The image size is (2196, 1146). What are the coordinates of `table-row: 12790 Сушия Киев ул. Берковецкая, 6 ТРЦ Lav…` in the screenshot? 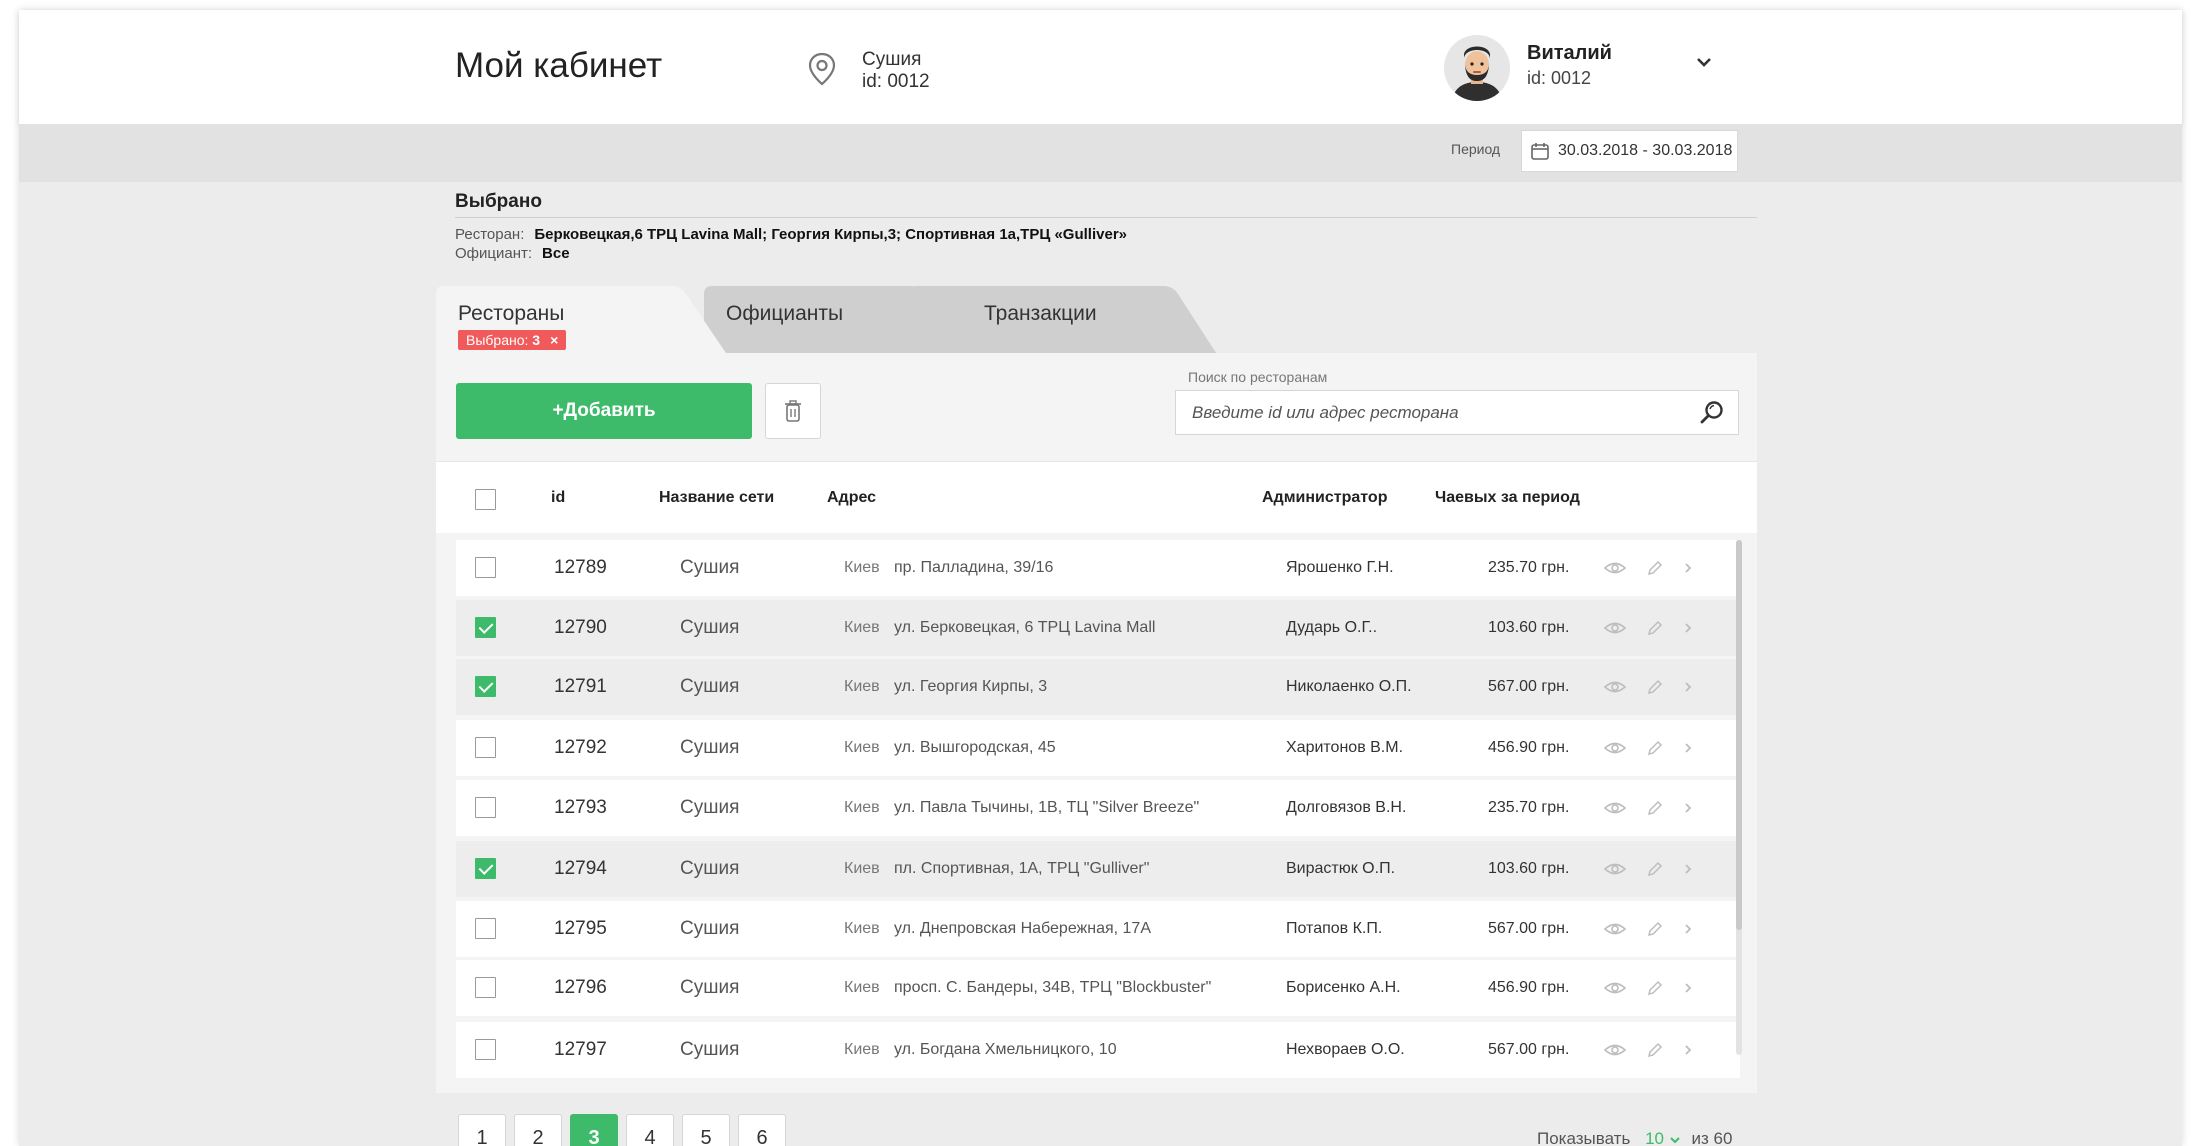 It's located at (1098, 628).